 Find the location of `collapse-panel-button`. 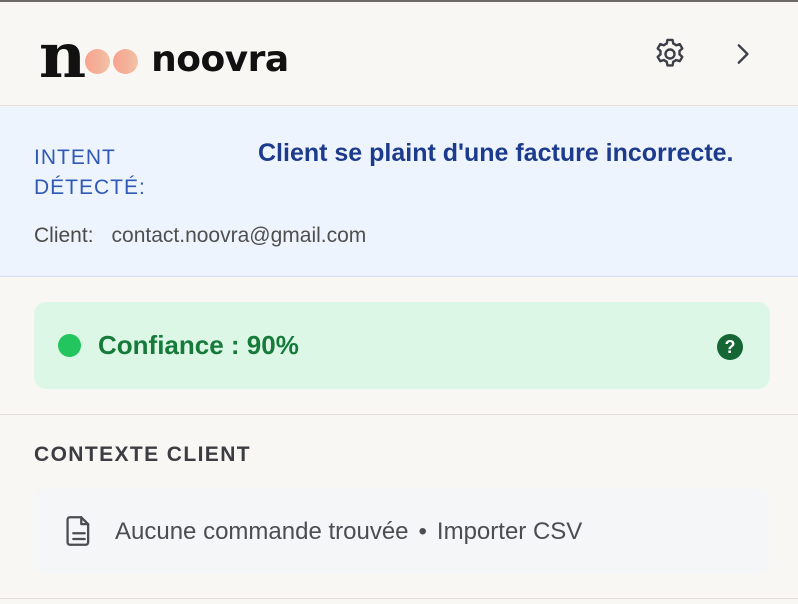

collapse-panel-button is located at coordinates (742, 54).